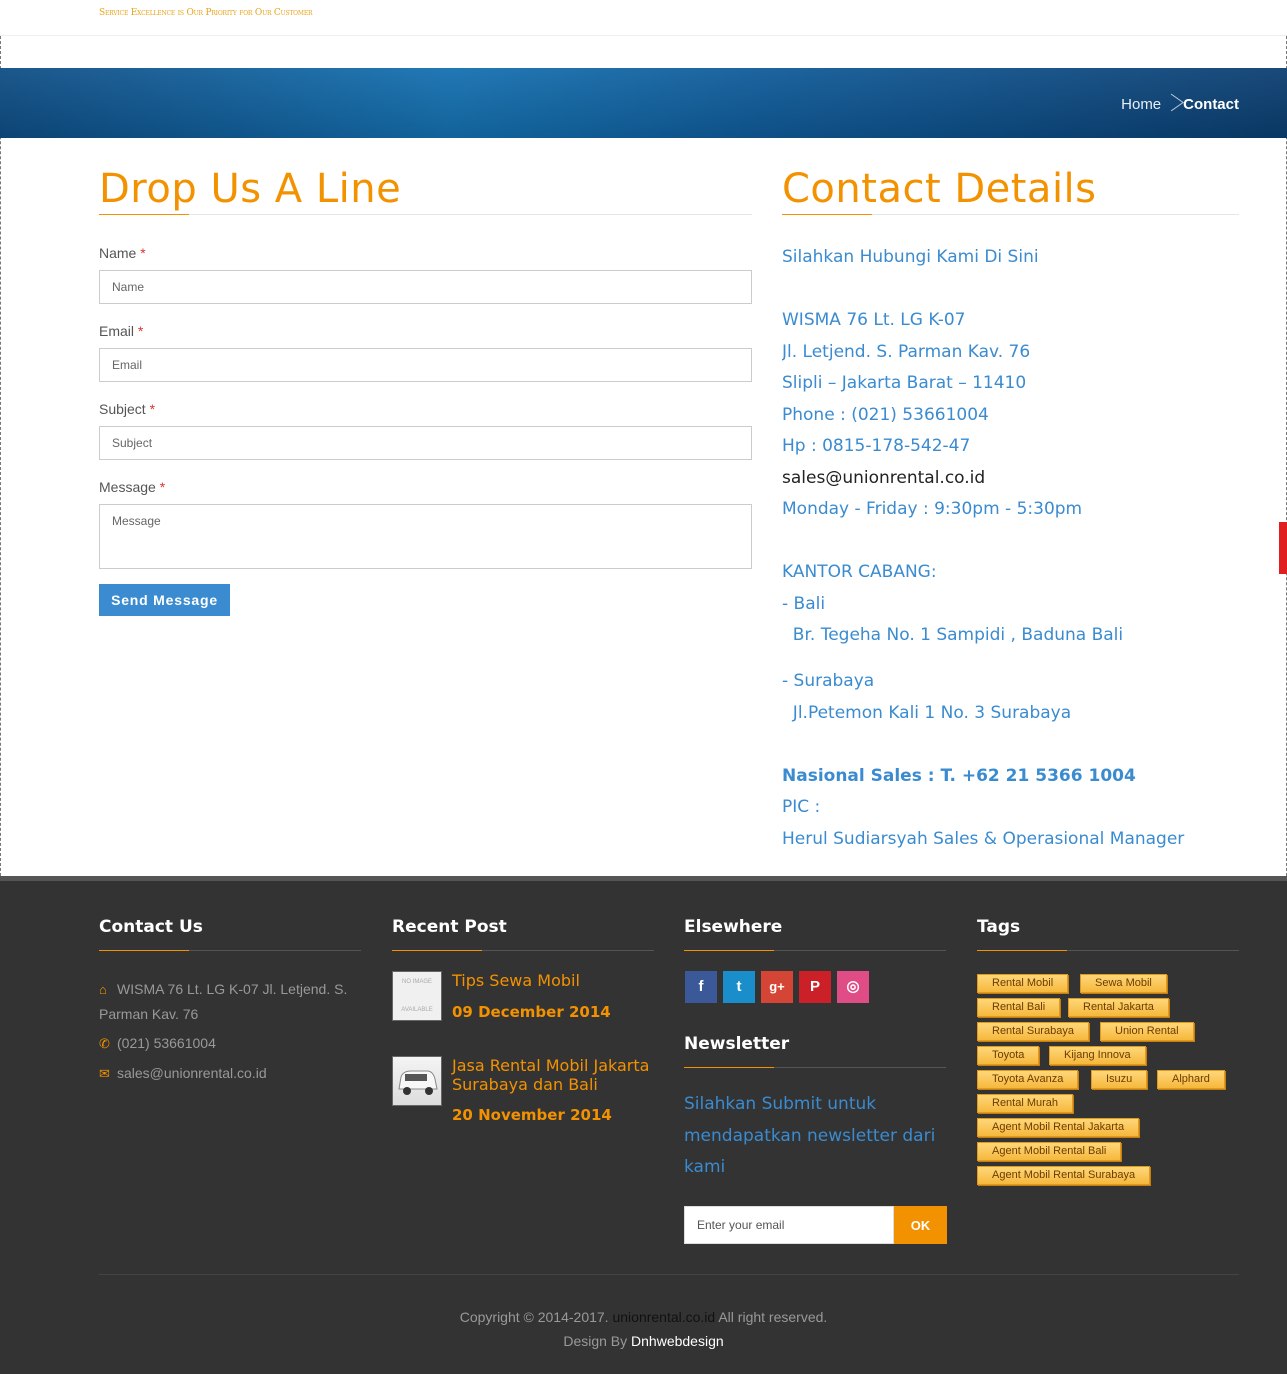 Image resolution: width=1287 pixels, height=1374 pixels. I want to click on footer-phone: ✆ (021) 53661004, so click(157, 1043).